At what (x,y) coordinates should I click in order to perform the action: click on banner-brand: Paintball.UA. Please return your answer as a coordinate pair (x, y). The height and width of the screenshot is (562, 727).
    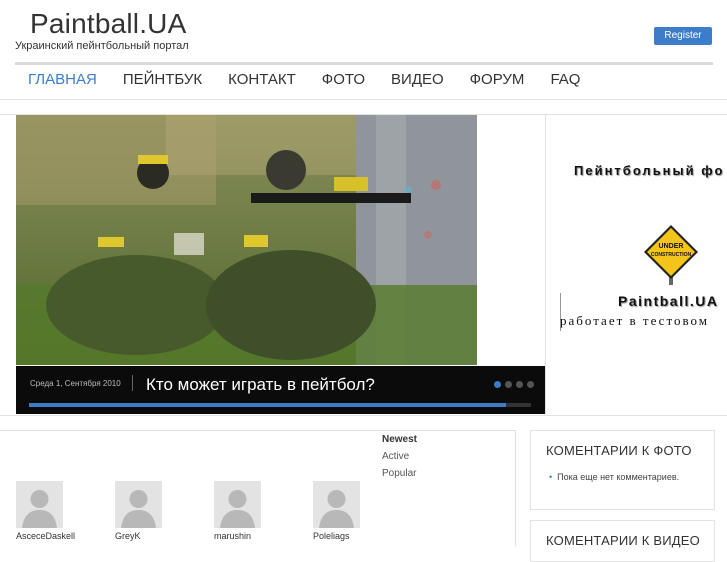
    Looking at the image, I should click on (668, 301).